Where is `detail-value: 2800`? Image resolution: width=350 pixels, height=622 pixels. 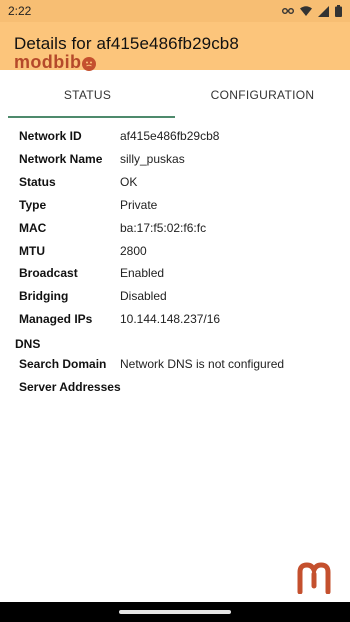 detail-value: 2800 is located at coordinates (133, 251).